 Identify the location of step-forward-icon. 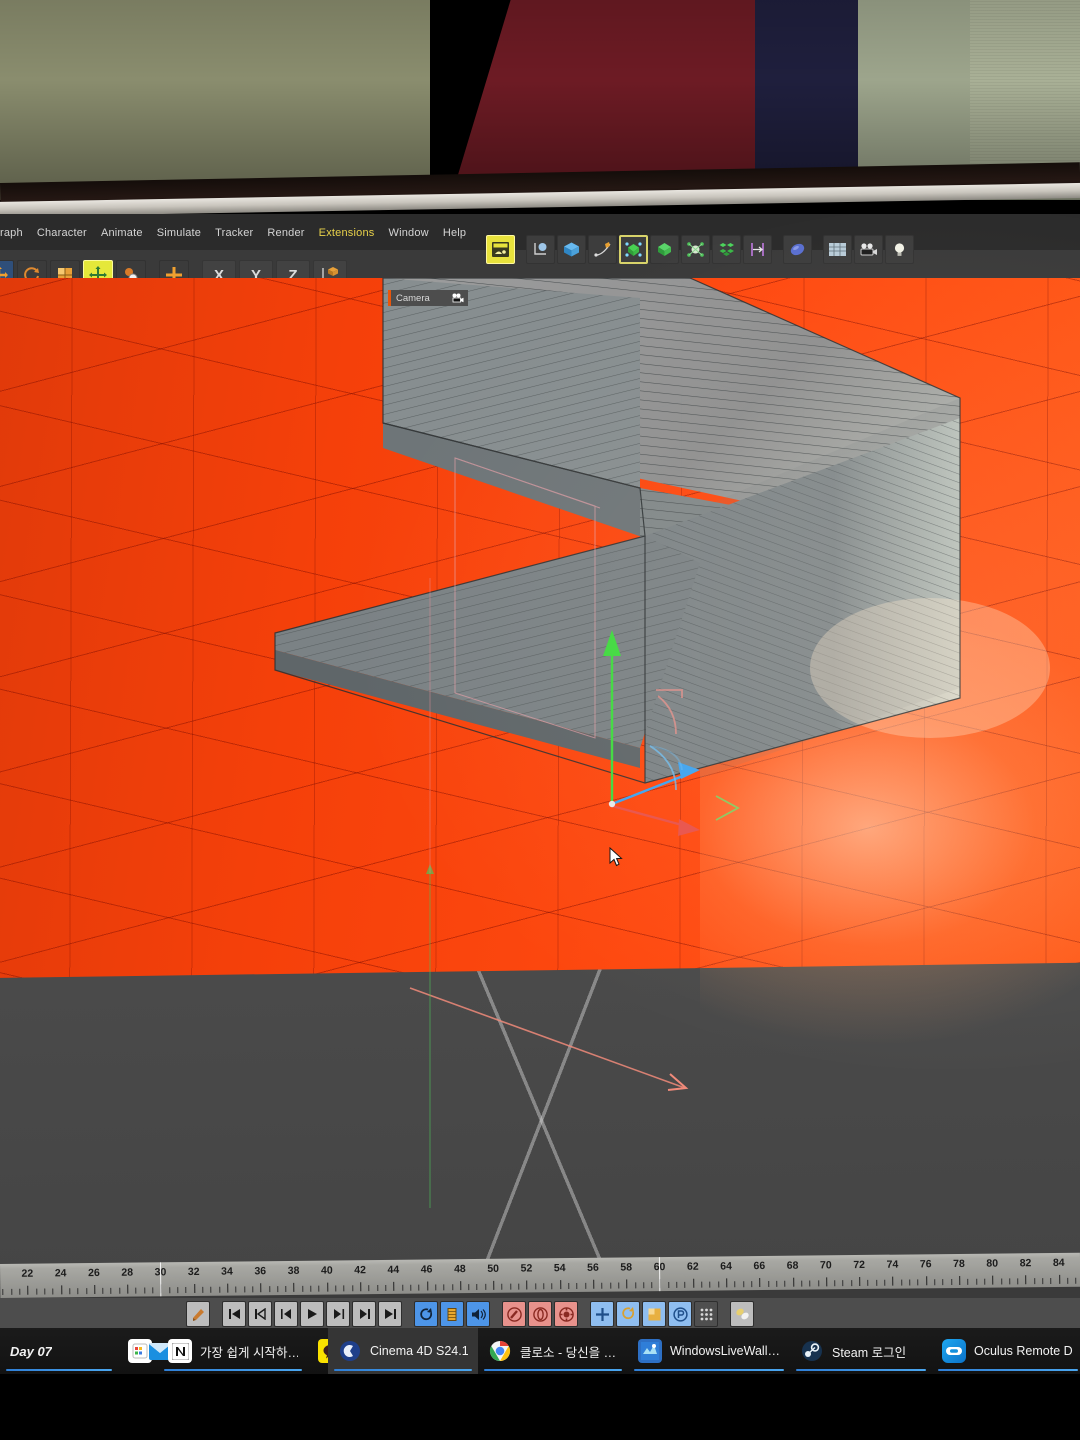
(338, 1314).